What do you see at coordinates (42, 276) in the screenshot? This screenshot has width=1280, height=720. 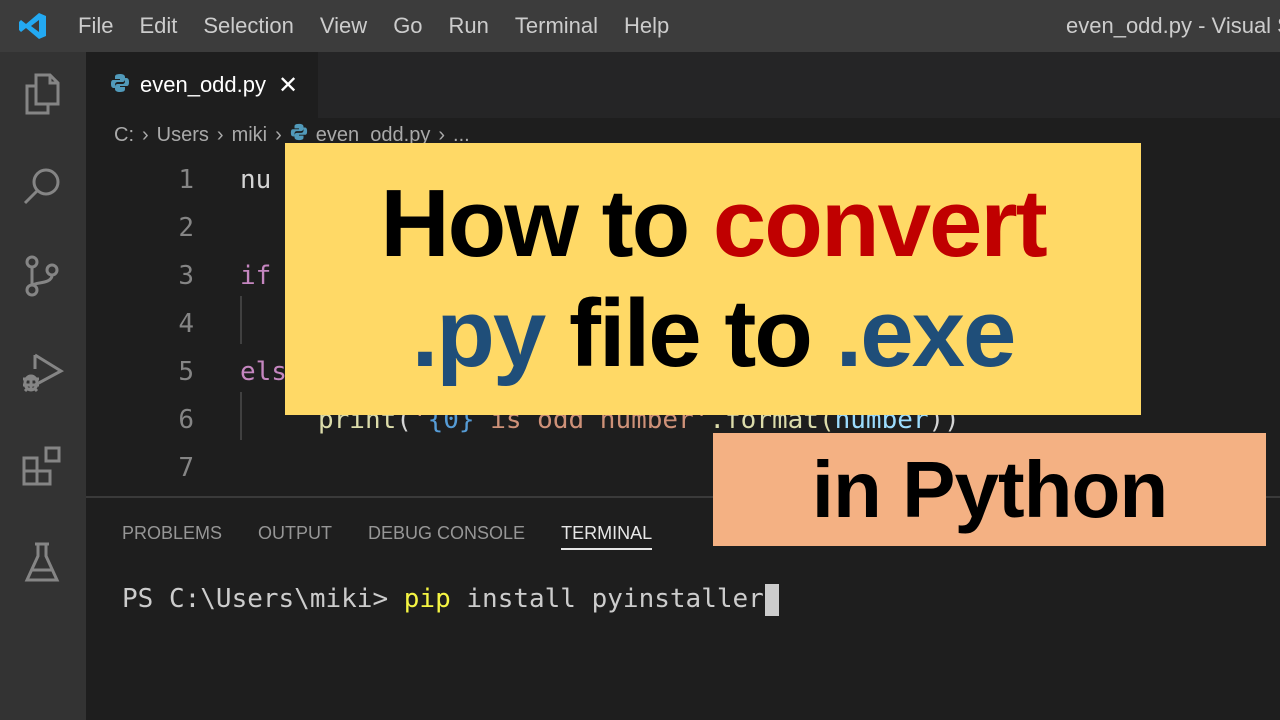 I see `source-control-icon` at bounding box center [42, 276].